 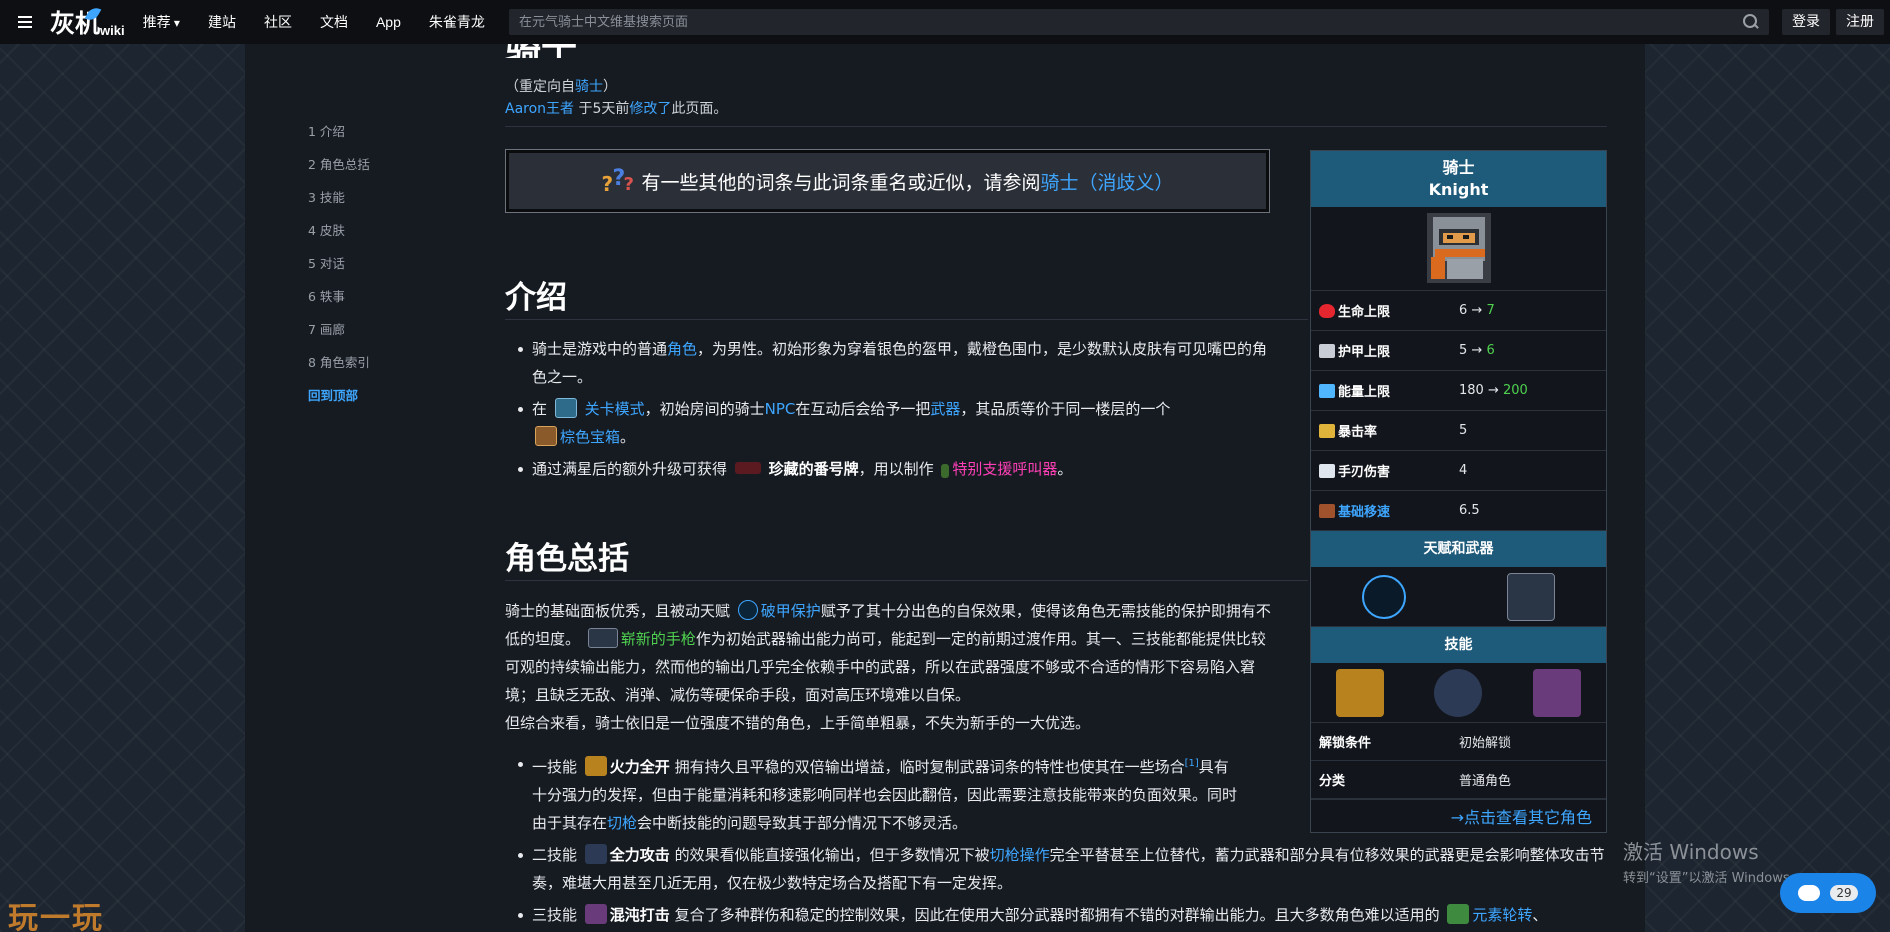 What do you see at coordinates (630, 469) in the screenshot?
I see `text: 通过满星后的额外升级可获得` at bounding box center [630, 469].